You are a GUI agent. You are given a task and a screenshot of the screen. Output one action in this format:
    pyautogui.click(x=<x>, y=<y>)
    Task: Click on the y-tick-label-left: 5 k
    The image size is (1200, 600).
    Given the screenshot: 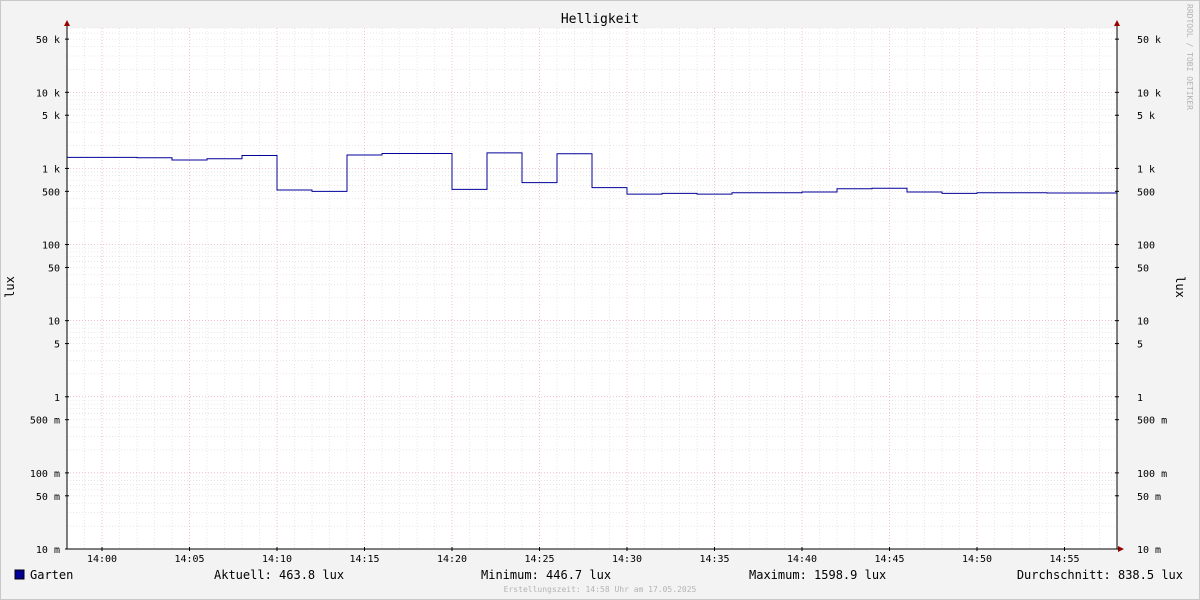 What is the action you would take?
    pyautogui.click(x=51, y=116)
    